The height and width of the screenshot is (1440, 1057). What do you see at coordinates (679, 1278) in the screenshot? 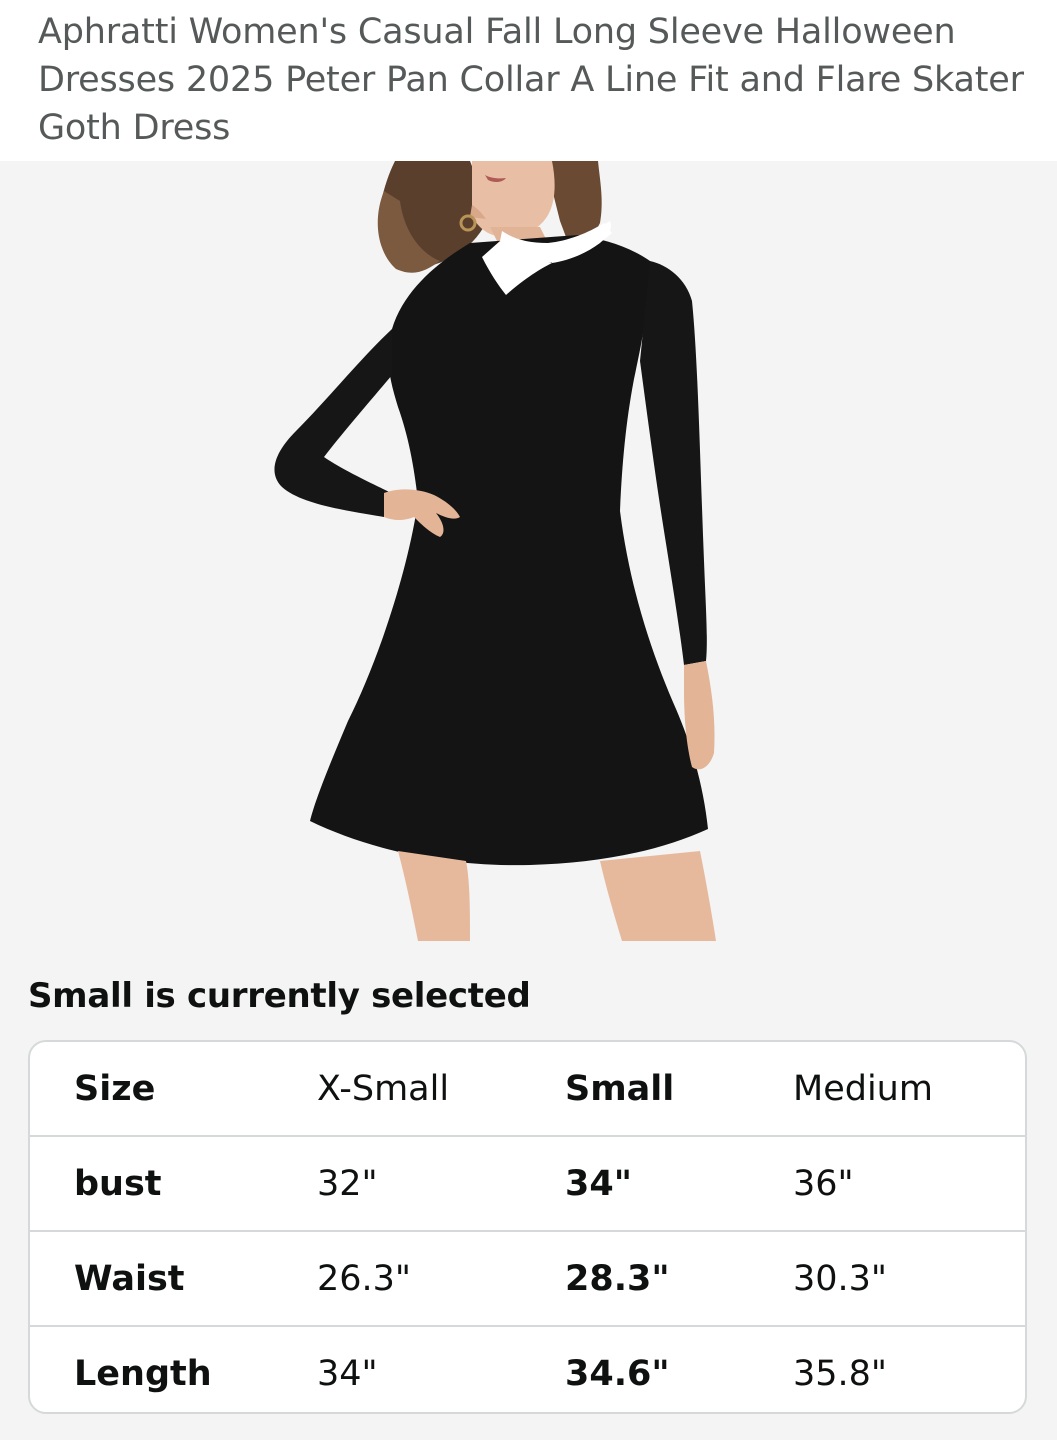
I see `table-cell-selected: 28.3"` at bounding box center [679, 1278].